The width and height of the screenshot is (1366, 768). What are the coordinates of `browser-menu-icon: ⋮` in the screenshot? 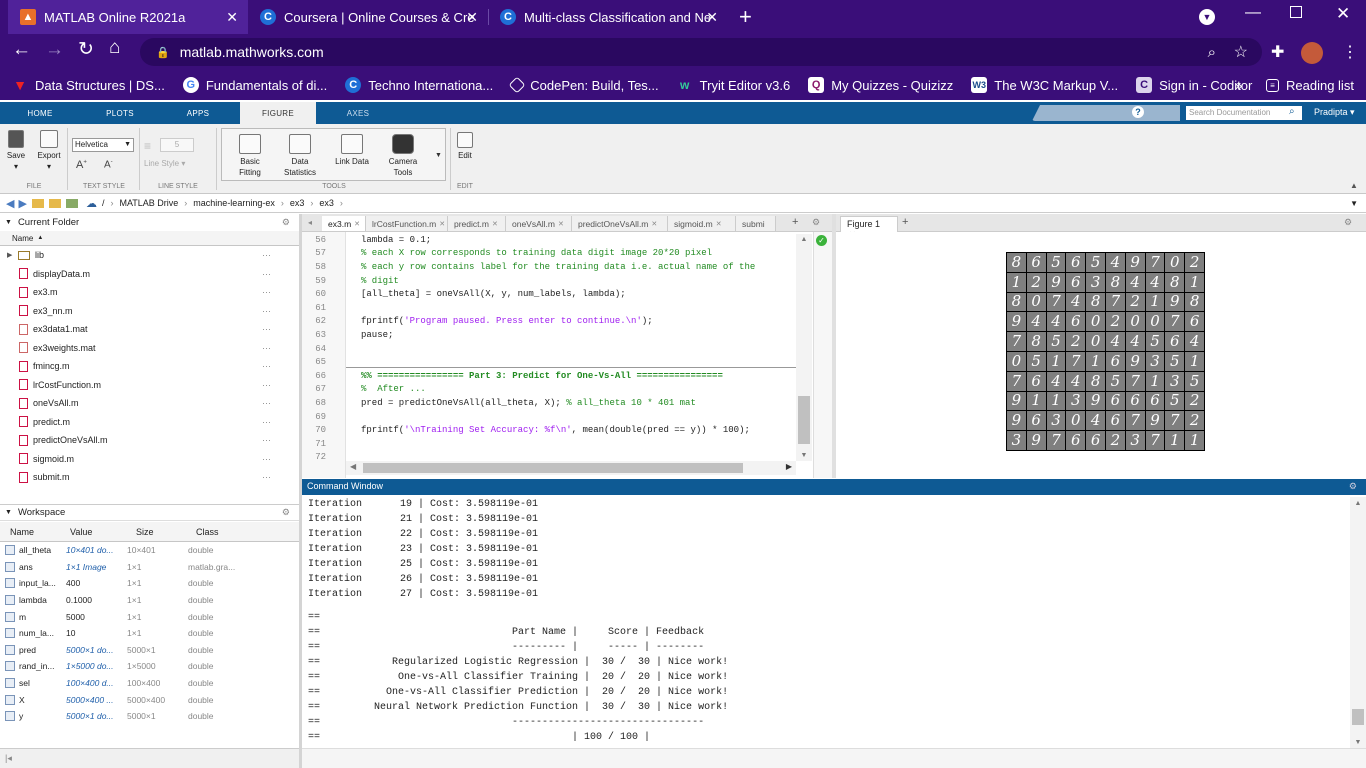 It's located at (1350, 52).